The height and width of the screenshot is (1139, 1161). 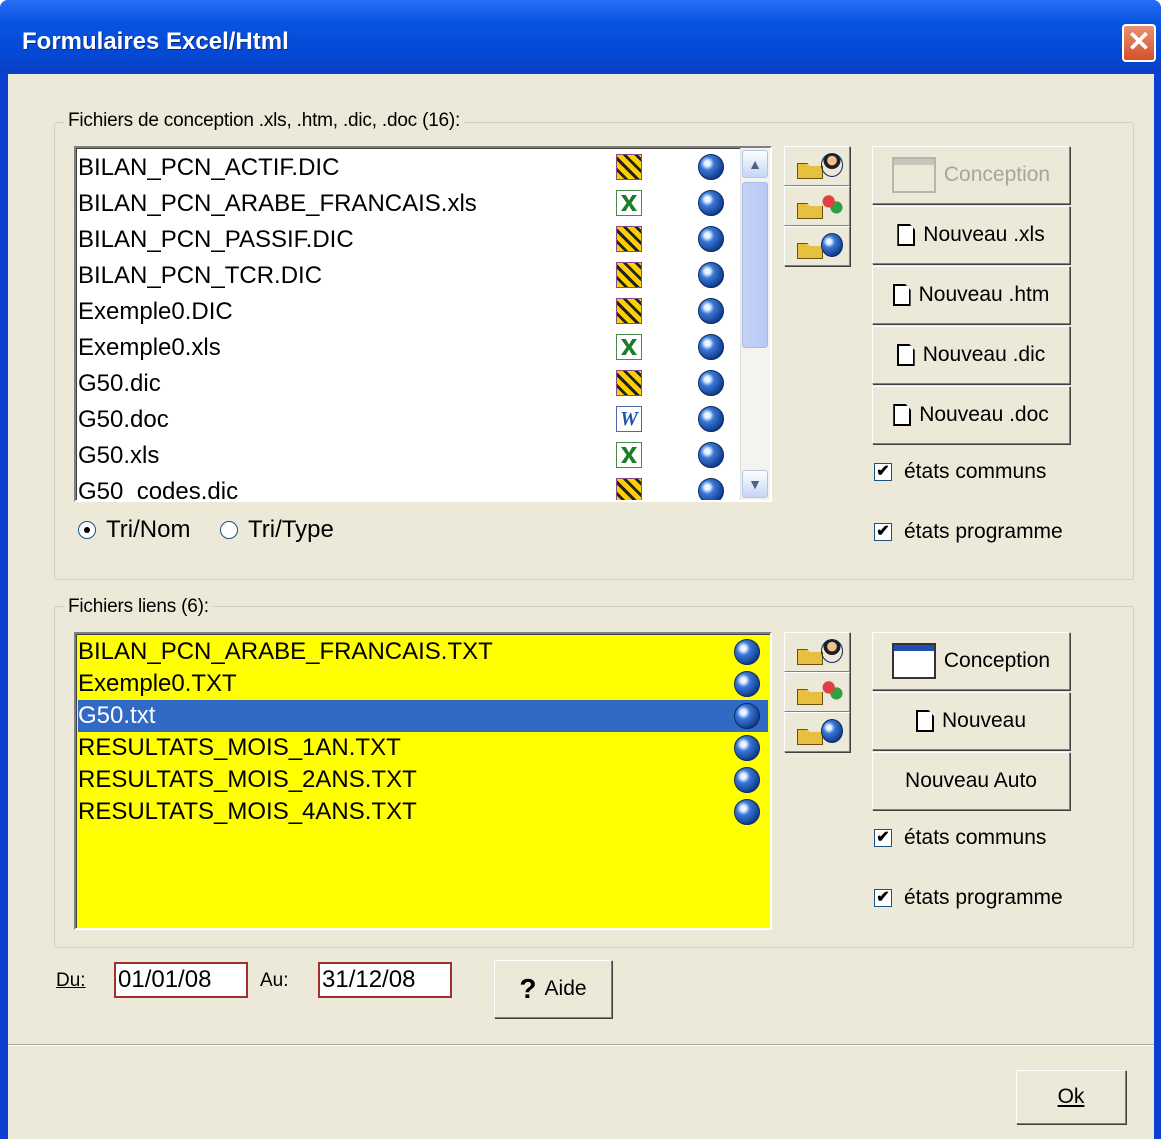 I want to click on design-file-name: BILAN_PCN_ACTIF.DIC, so click(x=209, y=167).